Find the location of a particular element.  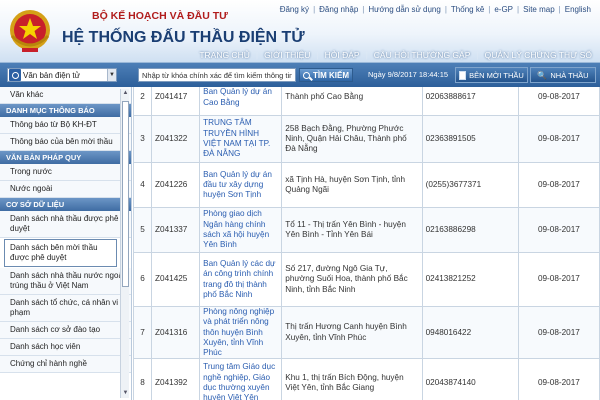

user-guide-link: Hướng dẫn sử dụng is located at coordinates (404, 9).